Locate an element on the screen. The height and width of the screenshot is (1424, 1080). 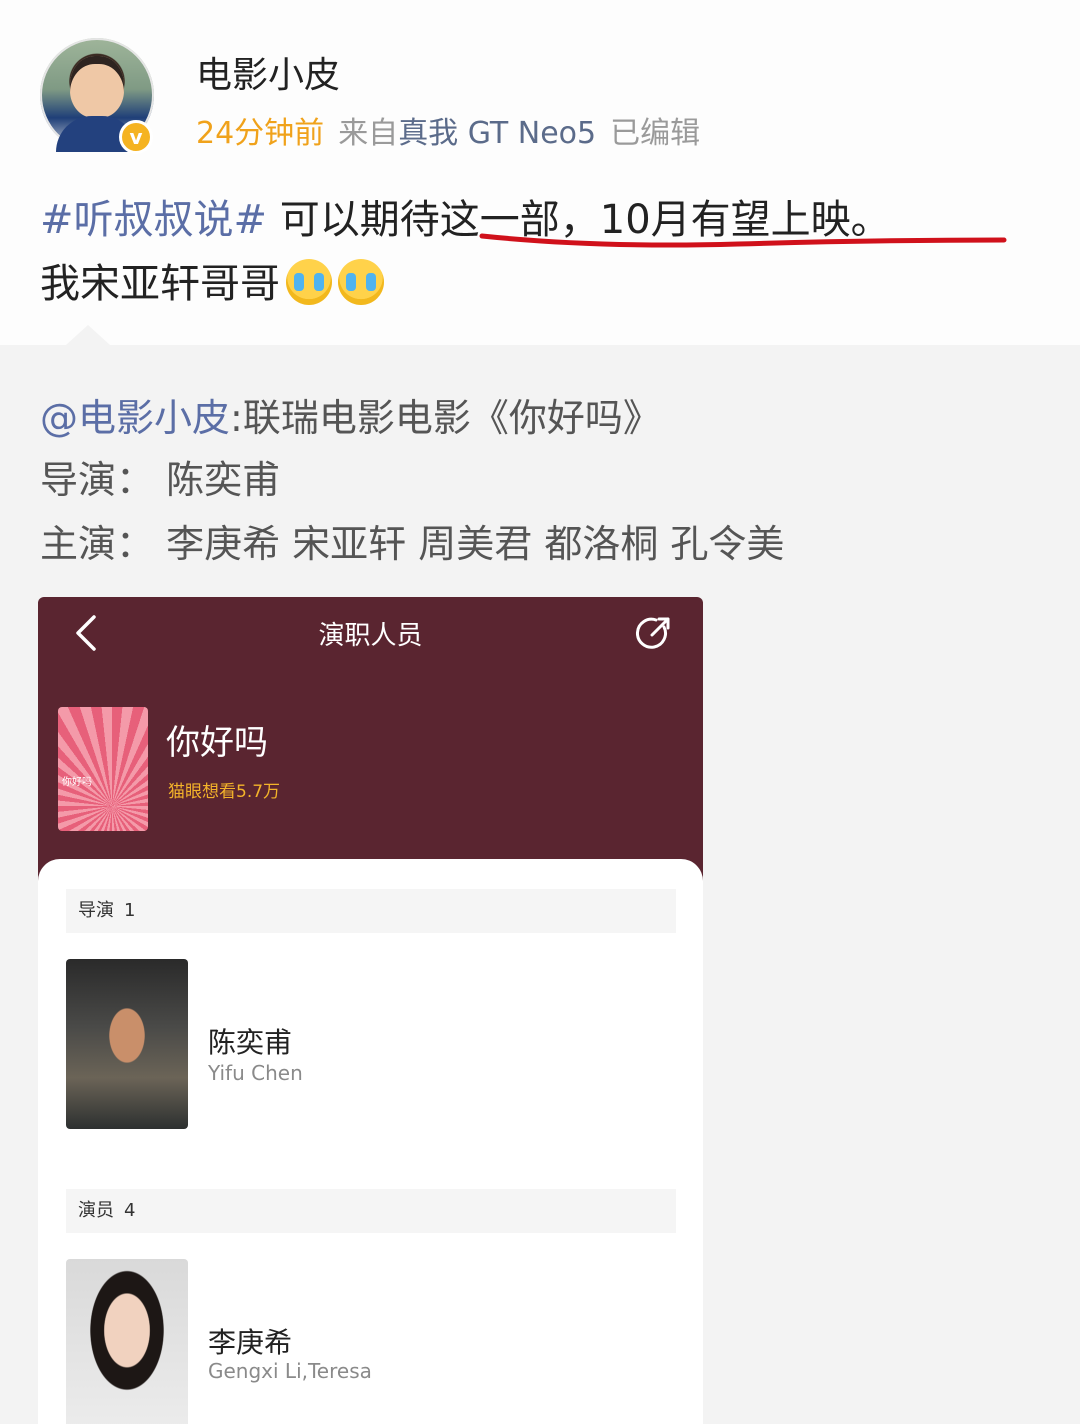
post-meta: 24分钟前 来自真我 GT Neo5 已编辑 is located at coordinates (455, 130).